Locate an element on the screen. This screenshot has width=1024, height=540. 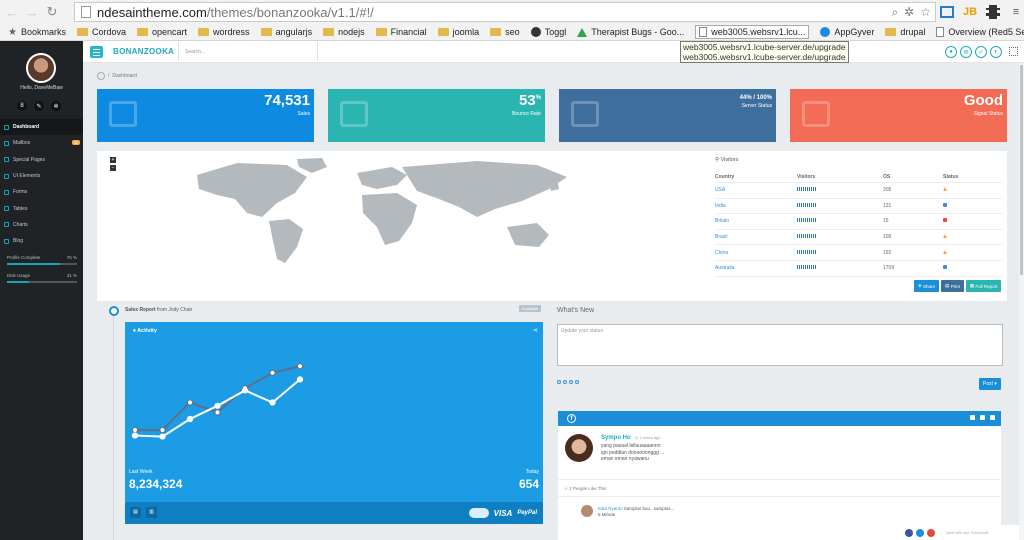
sidebar-item-dashboard: Dashboard is located at coordinates (41, 127).